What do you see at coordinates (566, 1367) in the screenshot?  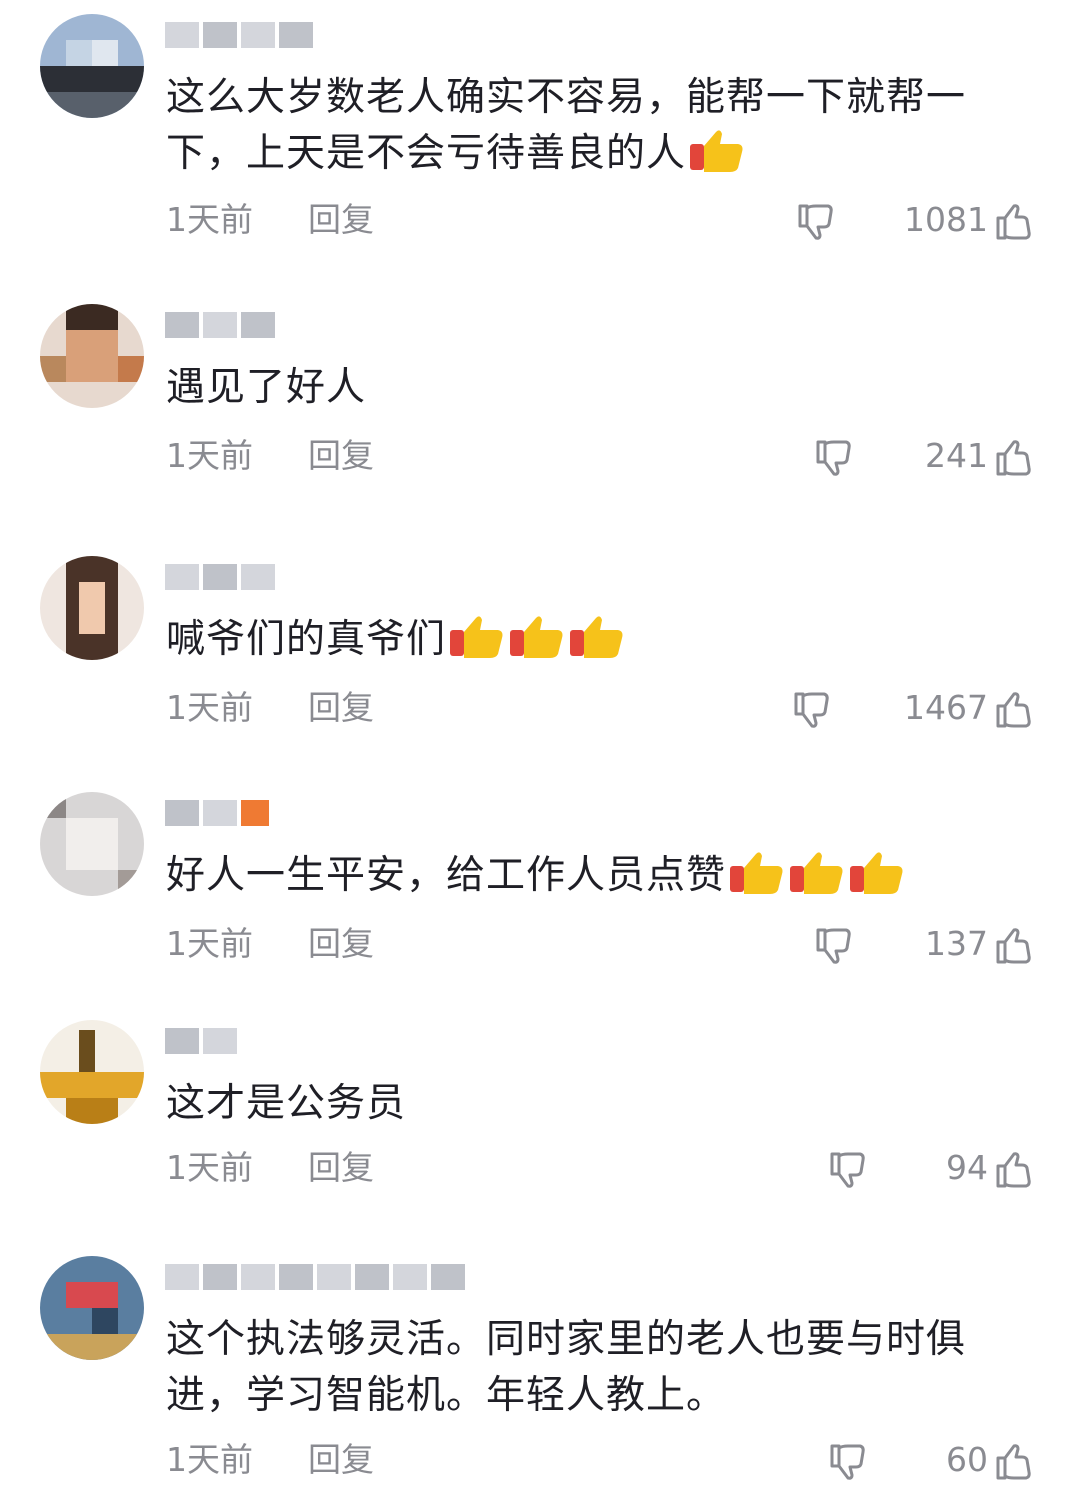 I see `comment-text-content: 这个执法够灵活。同时家里的老人也要与时俱进，学习智能机。年轻人教上。` at bounding box center [566, 1367].